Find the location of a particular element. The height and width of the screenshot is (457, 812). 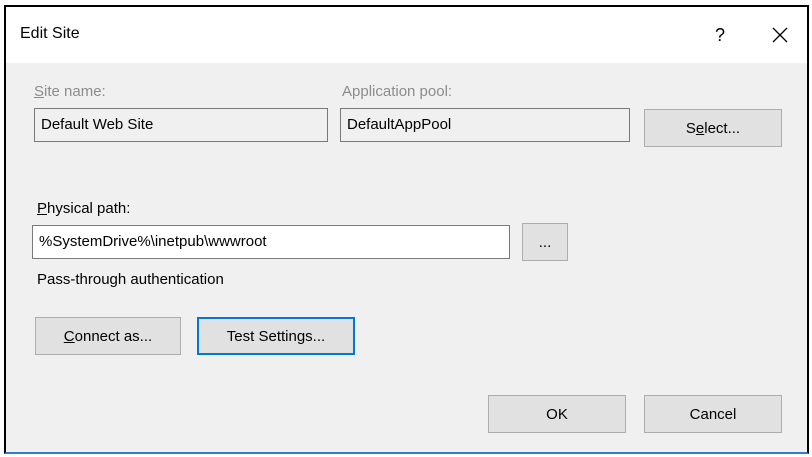

ok-button: OK is located at coordinates (557, 414).